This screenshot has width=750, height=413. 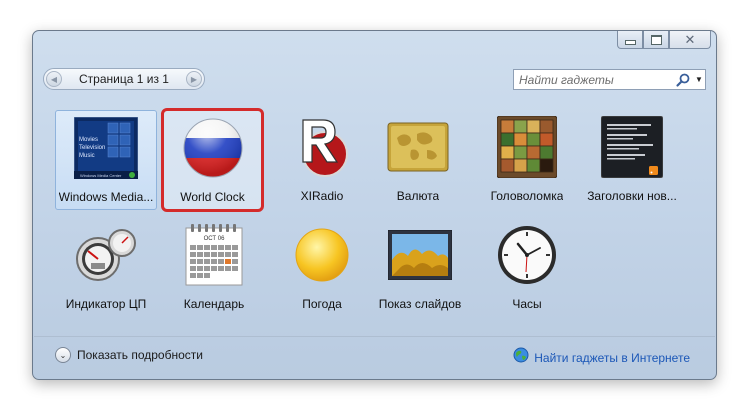 I want to click on gadget-world-clock: World Clock, so click(x=212, y=160).